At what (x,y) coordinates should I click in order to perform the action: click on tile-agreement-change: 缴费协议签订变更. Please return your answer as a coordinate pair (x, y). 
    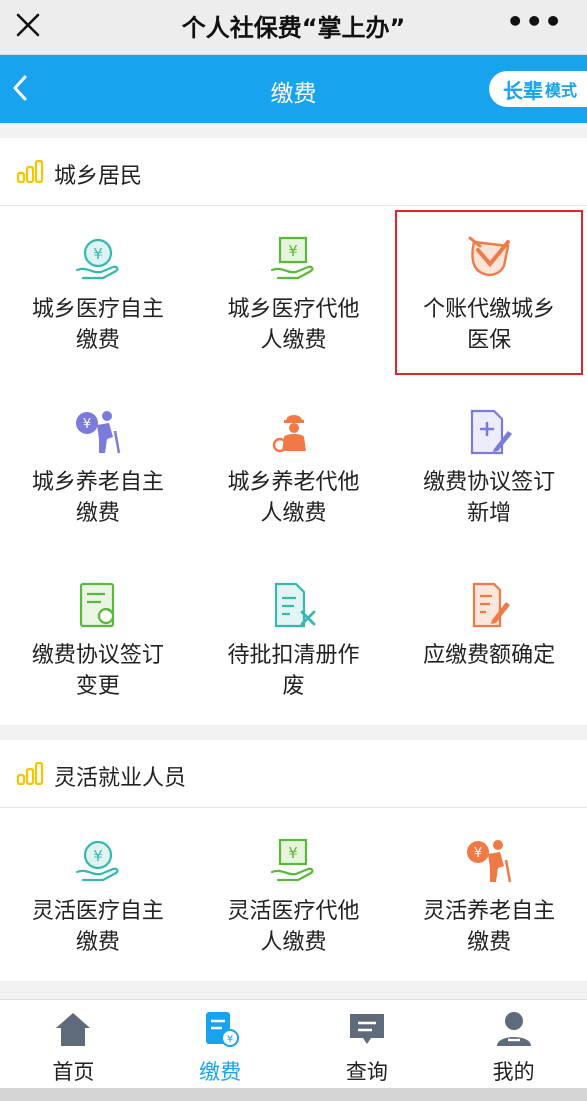
    Looking at the image, I should click on (98, 638).